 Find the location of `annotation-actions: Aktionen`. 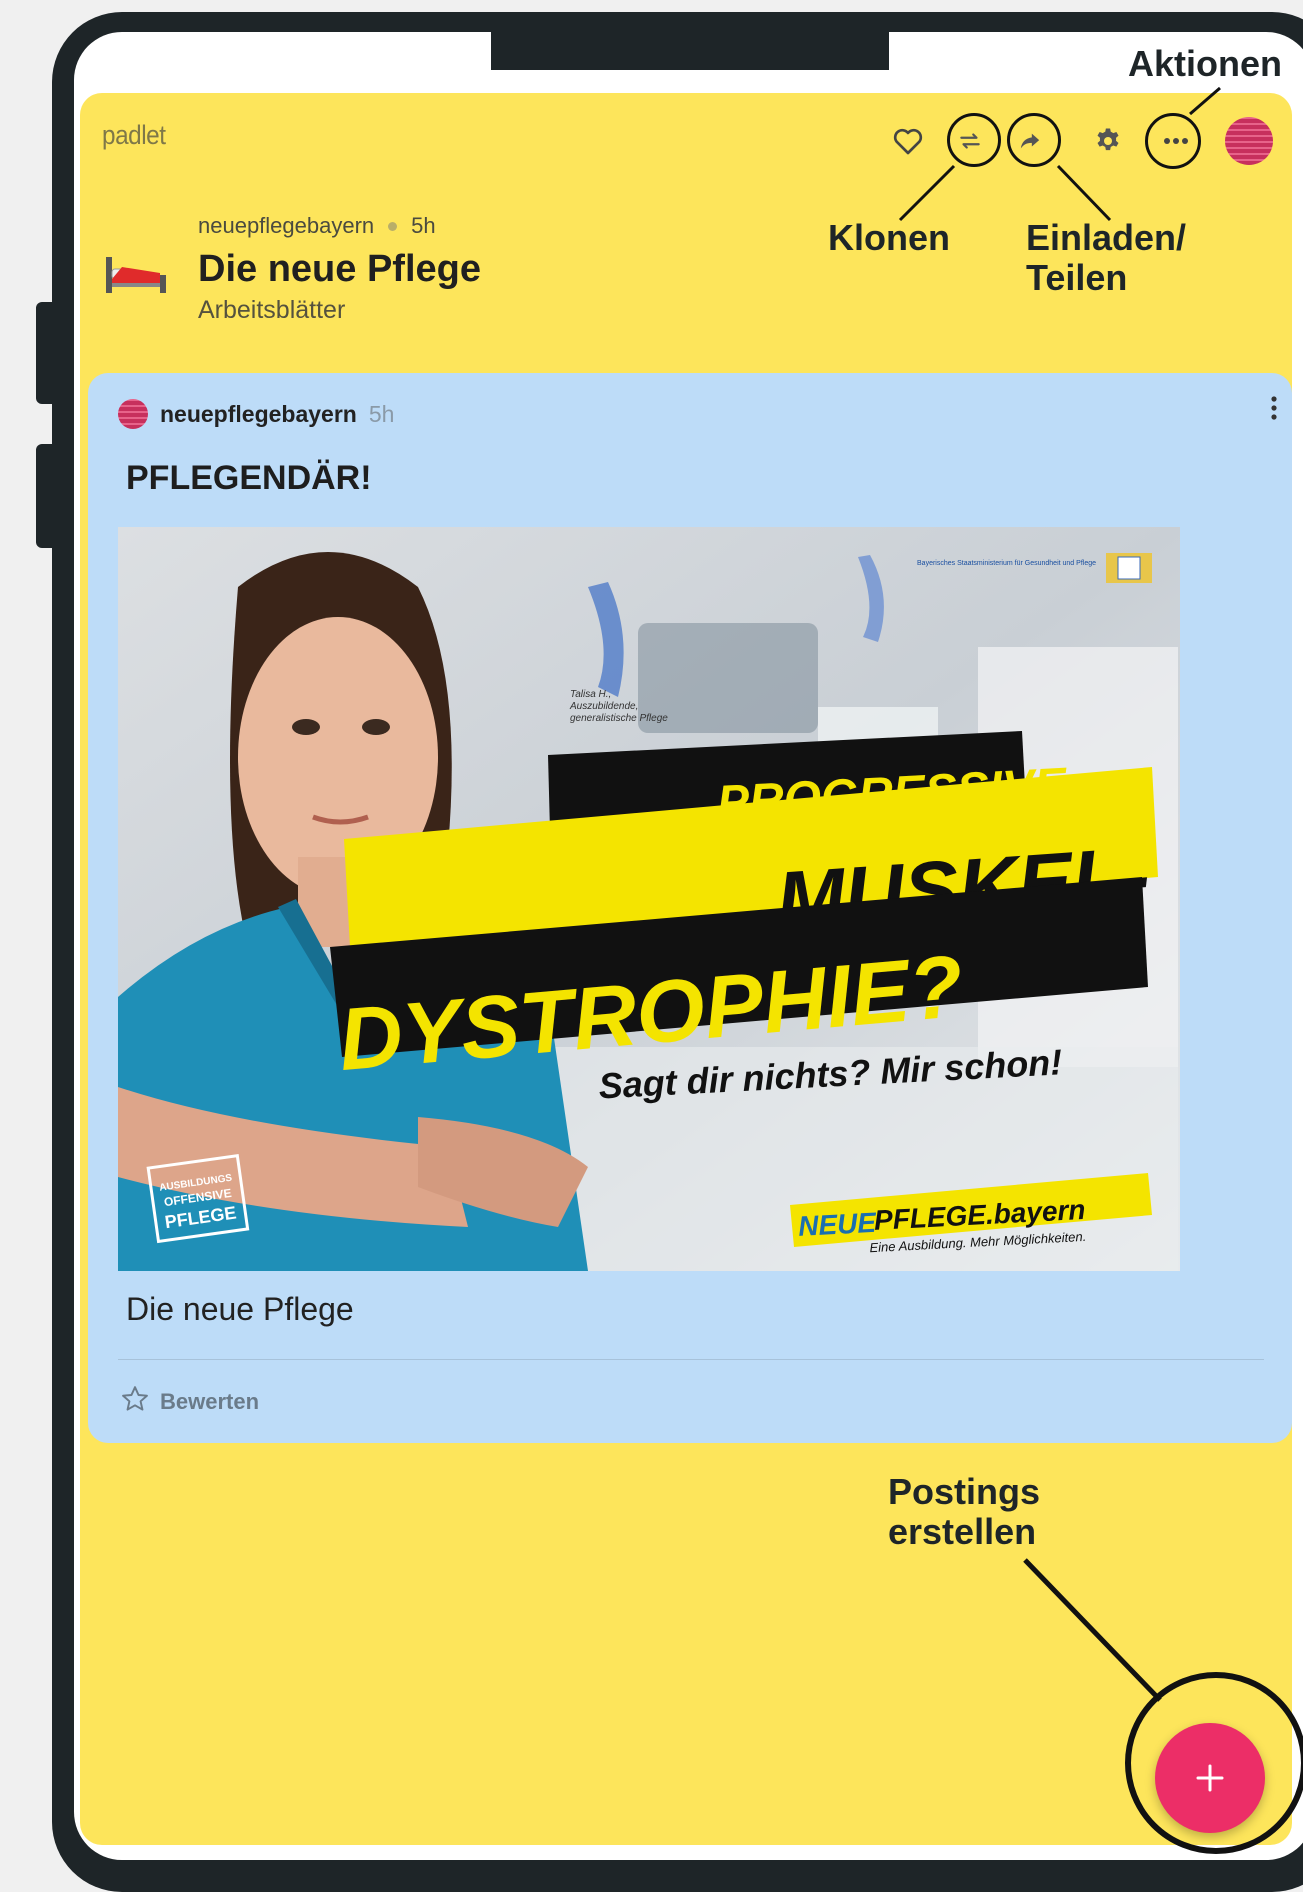

annotation-actions: Aktionen is located at coordinates (1205, 63).